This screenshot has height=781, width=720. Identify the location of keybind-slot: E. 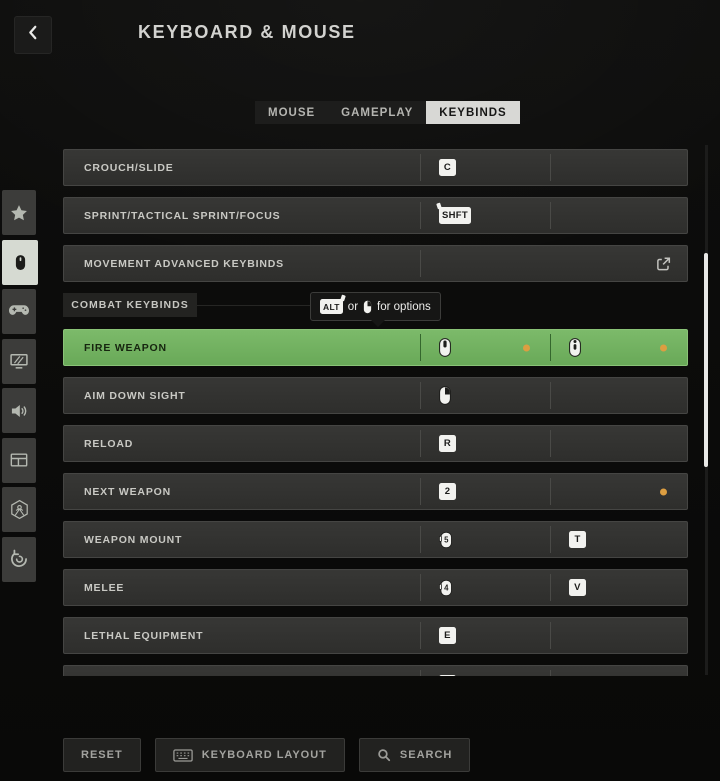
(485, 635).